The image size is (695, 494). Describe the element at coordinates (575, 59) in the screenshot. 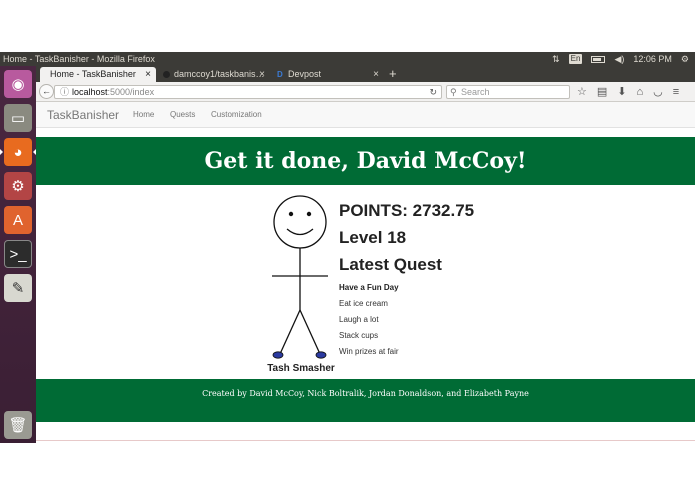

I see `keyboard-language: En` at that location.